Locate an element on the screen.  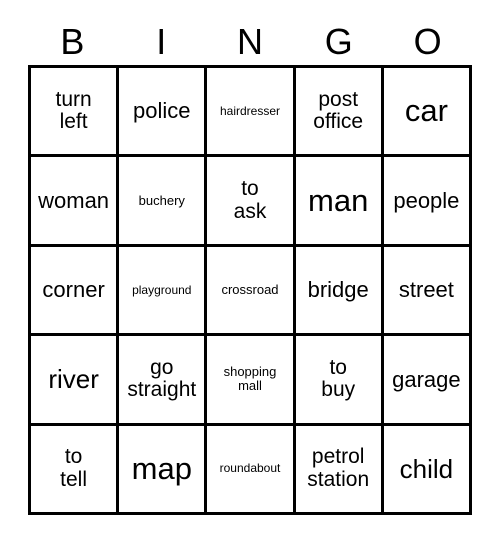
bingo-header-letter-b: B is located at coordinates (72, 41).